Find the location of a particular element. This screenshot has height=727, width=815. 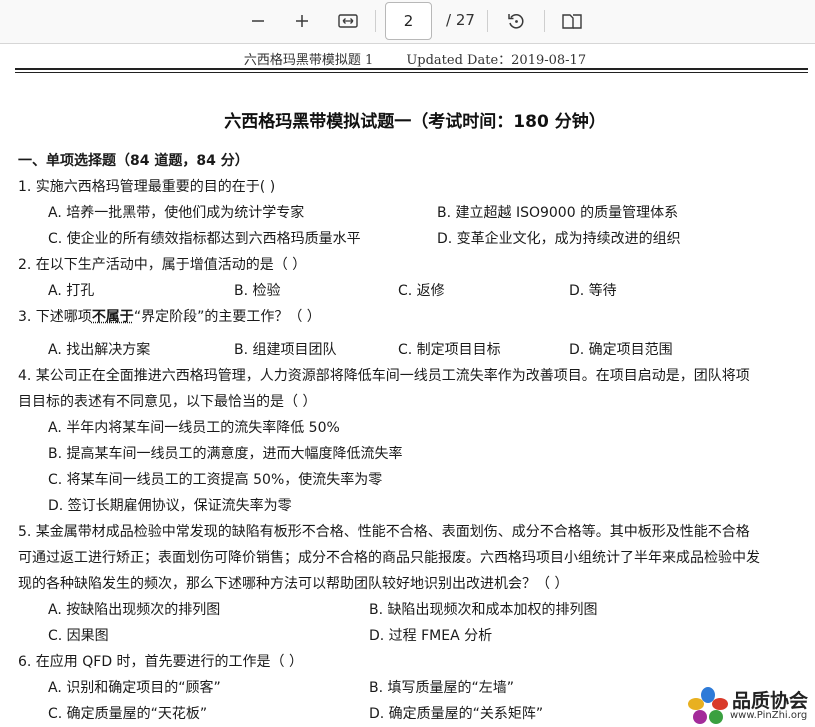

q5-option-a: A. 按缺陷出现频次的排列图 is located at coordinates (134, 610).